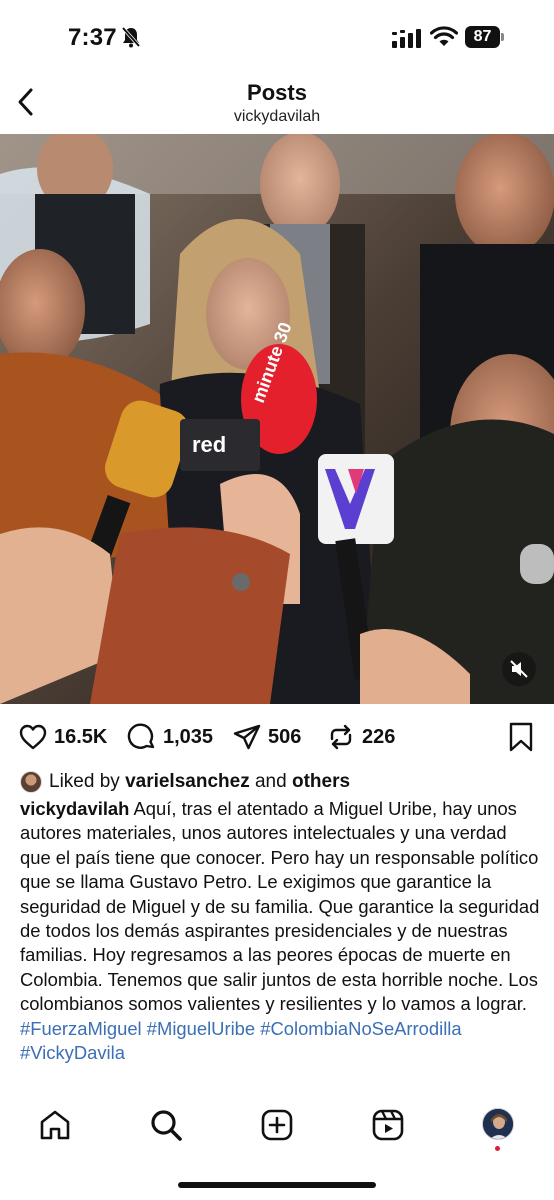 The image size is (554, 1200). Describe the element at coordinates (521, 737) in the screenshot. I see `bookmark-icon` at that location.